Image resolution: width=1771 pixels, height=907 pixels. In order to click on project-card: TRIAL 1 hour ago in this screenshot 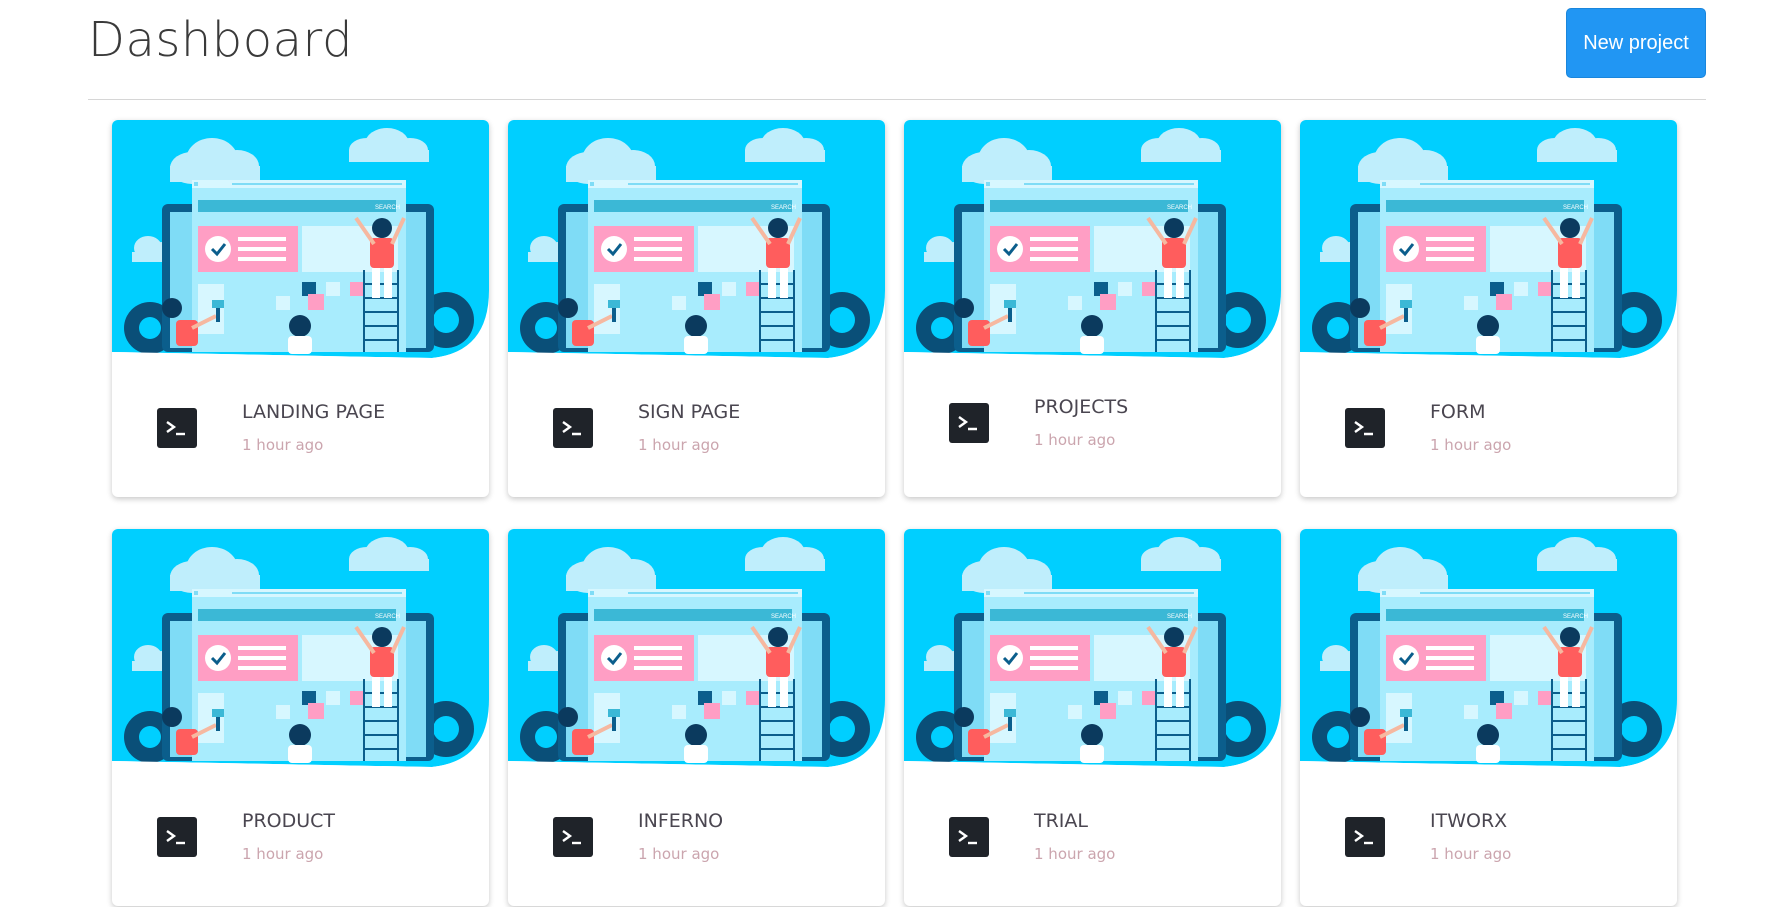, I will do `click(1092, 717)`.